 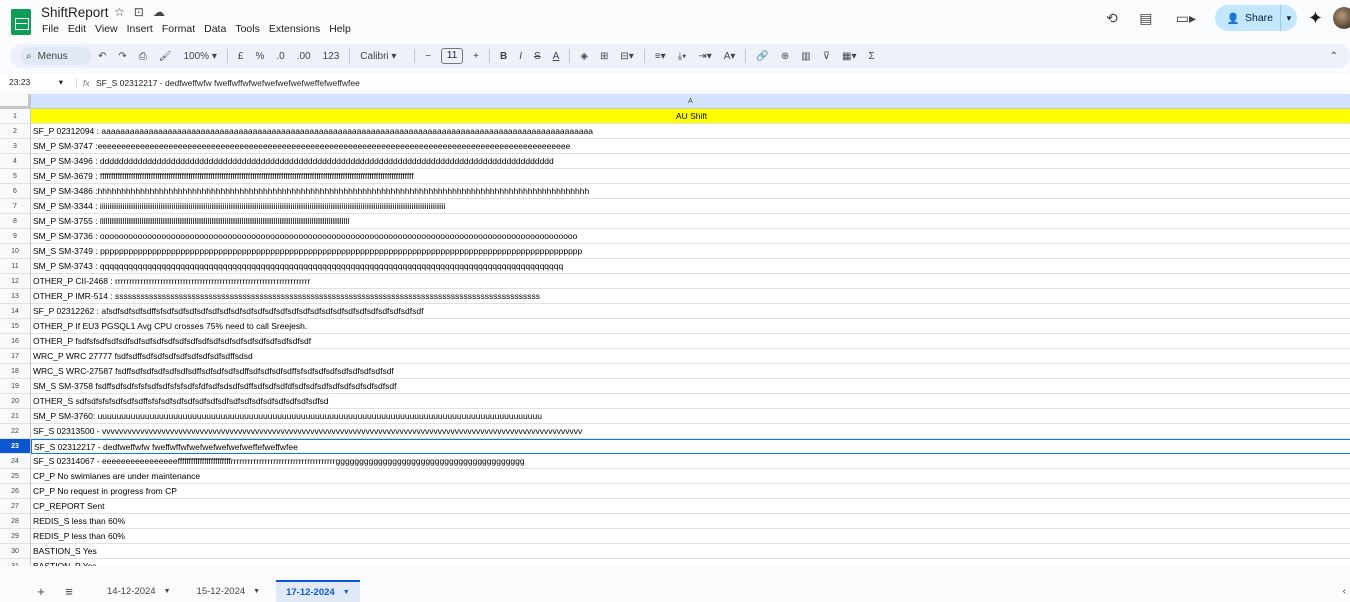 What do you see at coordinates (318, 591) in the screenshot?
I see `sheet-tab-2: 17-12-2024 ▼` at bounding box center [318, 591].